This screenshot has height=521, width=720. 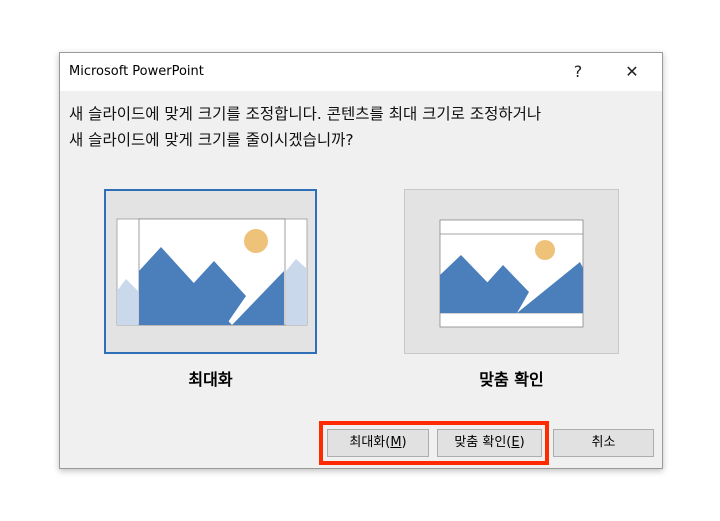 What do you see at coordinates (396, 442) in the screenshot?
I see `access-key: M` at bounding box center [396, 442].